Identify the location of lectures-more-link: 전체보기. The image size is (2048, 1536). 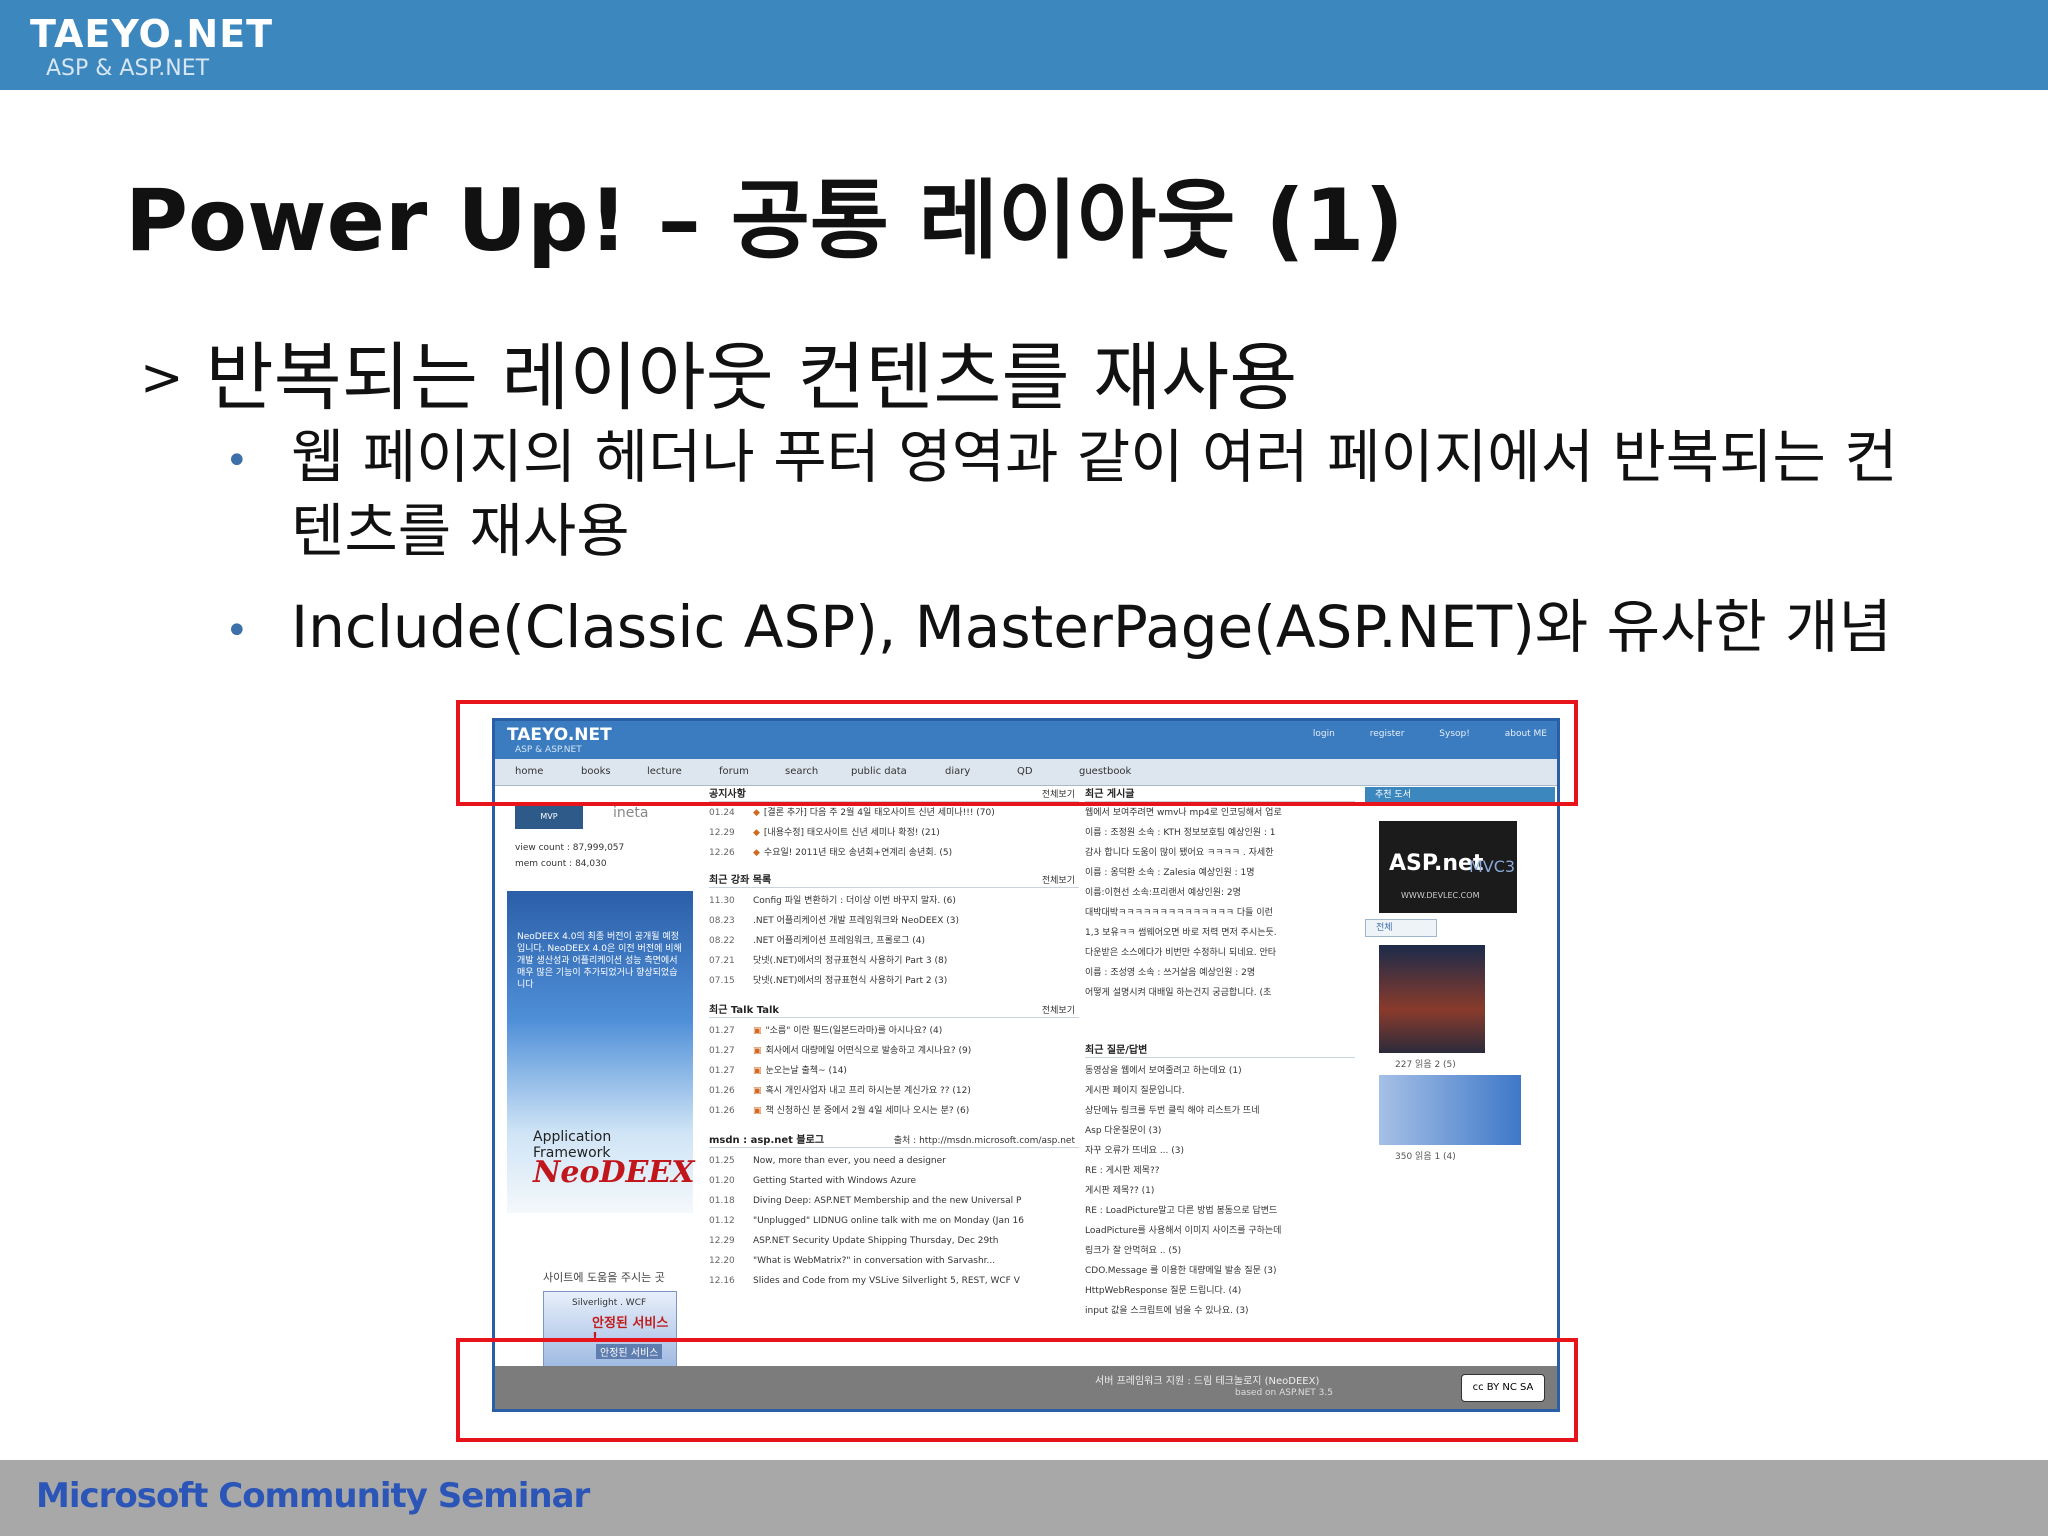
(1058, 879).